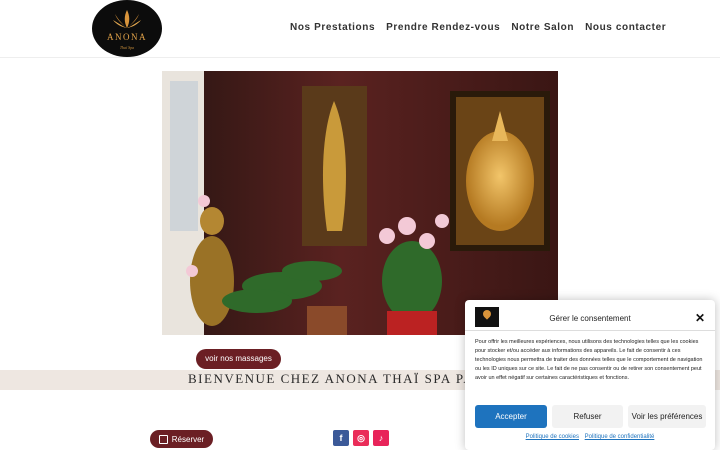  I want to click on massages-button: voir nos massages, so click(238, 359).